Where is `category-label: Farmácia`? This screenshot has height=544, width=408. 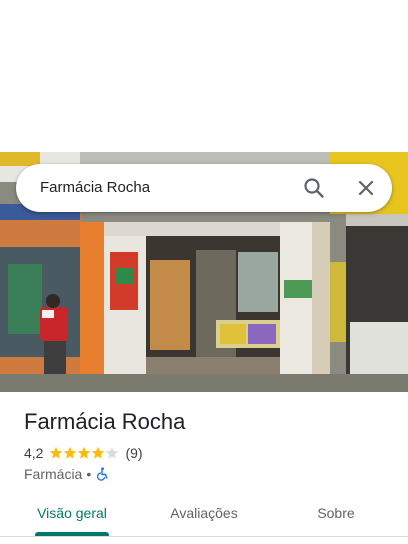
category-label: Farmácia is located at coordinates (53, 474).